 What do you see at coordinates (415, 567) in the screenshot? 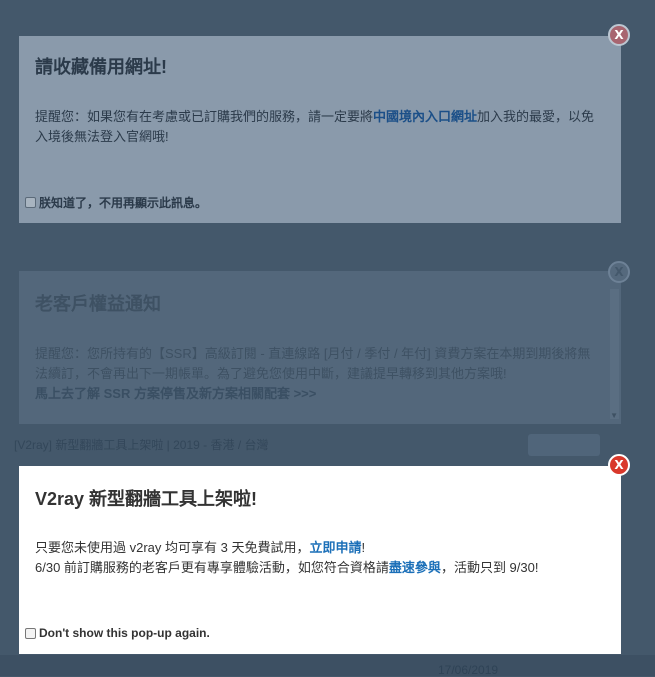
I see `join-now-link: 盡速參與` at bounding box center [415, 567].